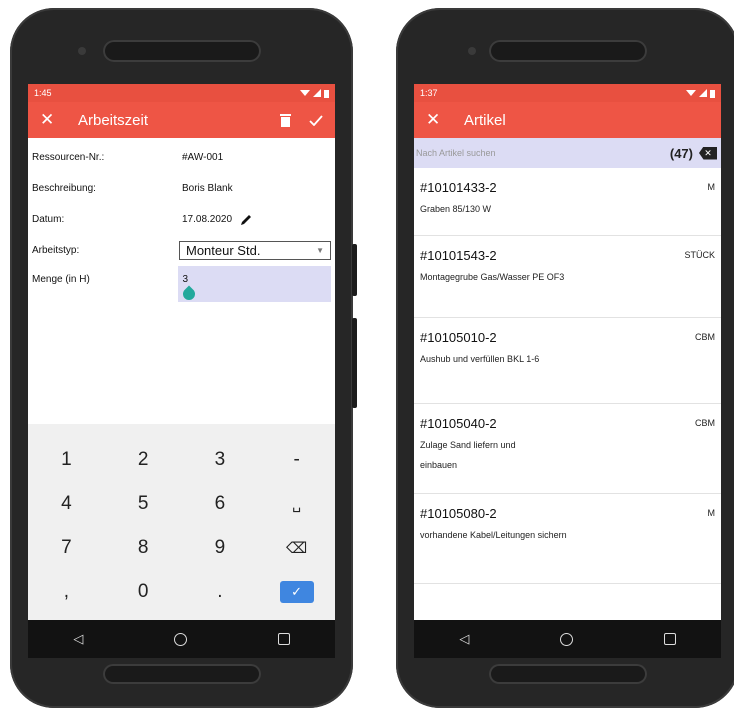  Describe the element at coordinates (143, 504) in the screenshot. I see `key-5: 5` at that location.